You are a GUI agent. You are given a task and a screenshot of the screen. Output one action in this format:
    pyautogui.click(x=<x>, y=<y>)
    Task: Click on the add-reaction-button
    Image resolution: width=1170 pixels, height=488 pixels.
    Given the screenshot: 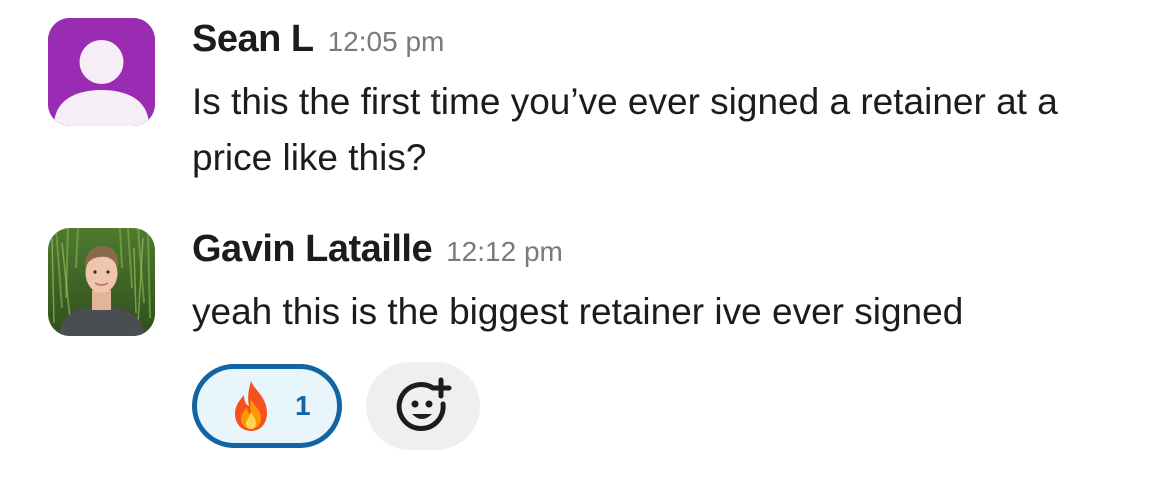 What is the action you would take?
    pyautogui.click(x=423, y=406)
    